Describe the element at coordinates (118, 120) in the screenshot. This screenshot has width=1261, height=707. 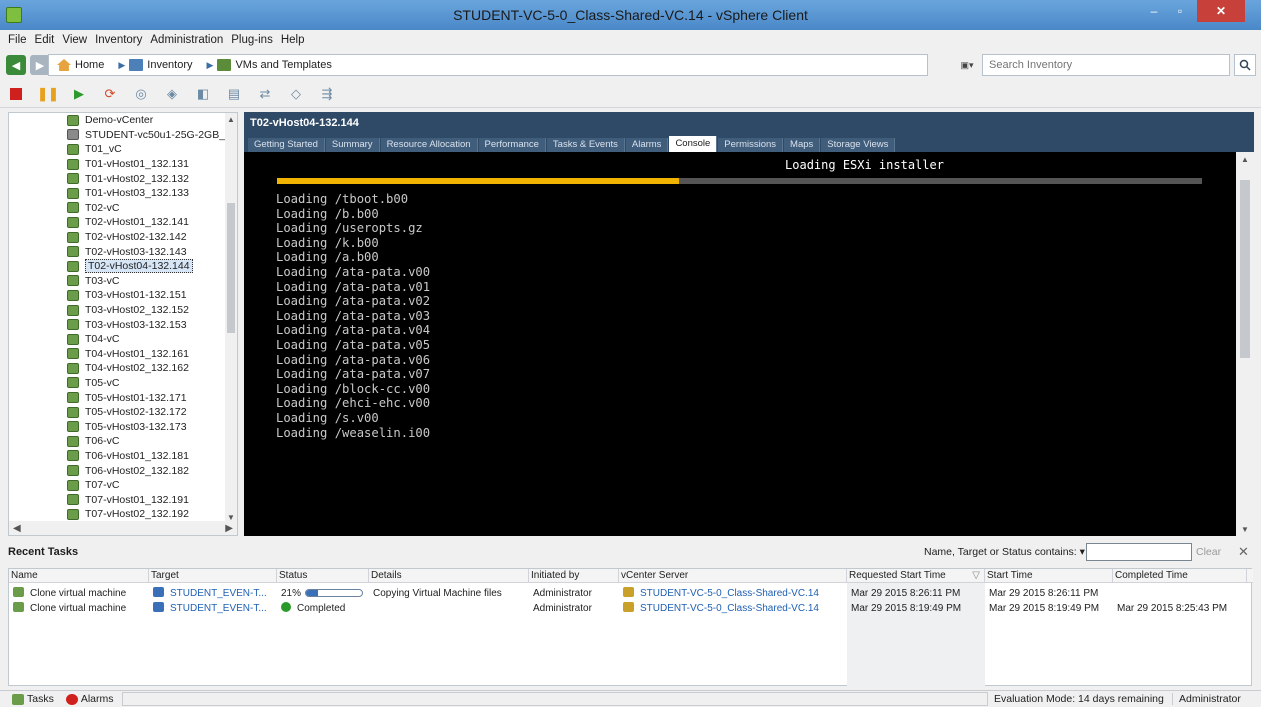
I see `tree-item: Demo-vCenter` at that location.